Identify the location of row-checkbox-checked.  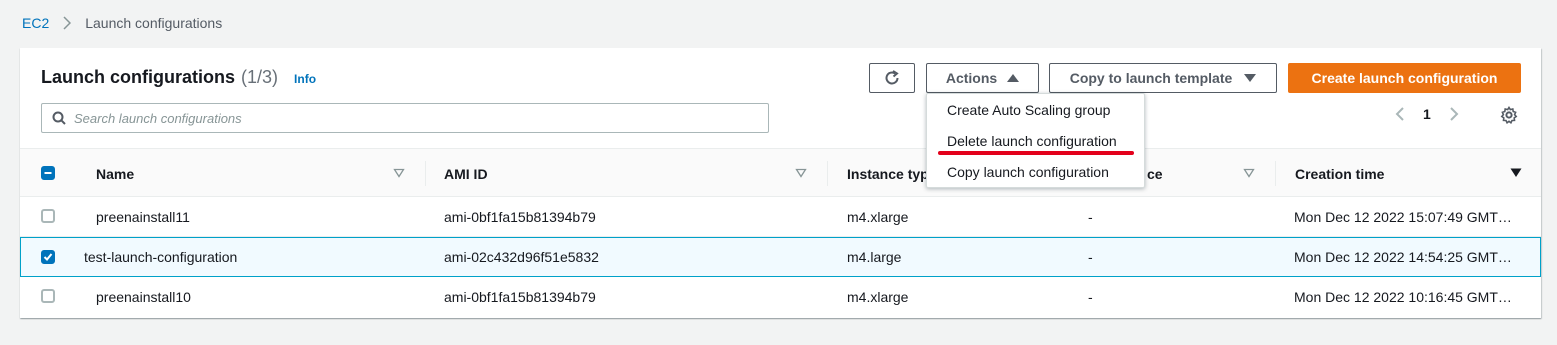
(48, 257).